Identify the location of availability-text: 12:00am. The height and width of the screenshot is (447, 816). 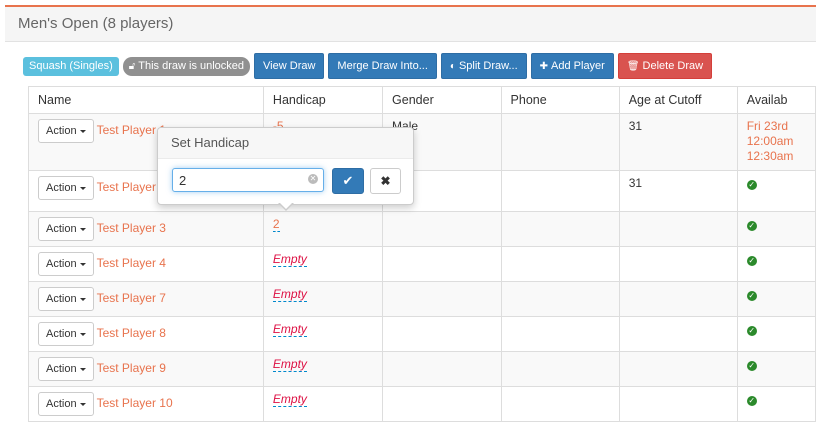
(770, 141).